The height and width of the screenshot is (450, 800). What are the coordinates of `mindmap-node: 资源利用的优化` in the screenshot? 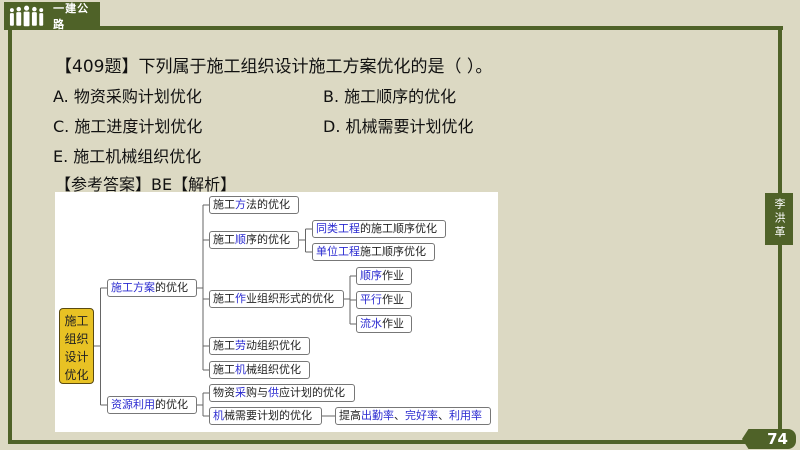 It's located at (152, 405).